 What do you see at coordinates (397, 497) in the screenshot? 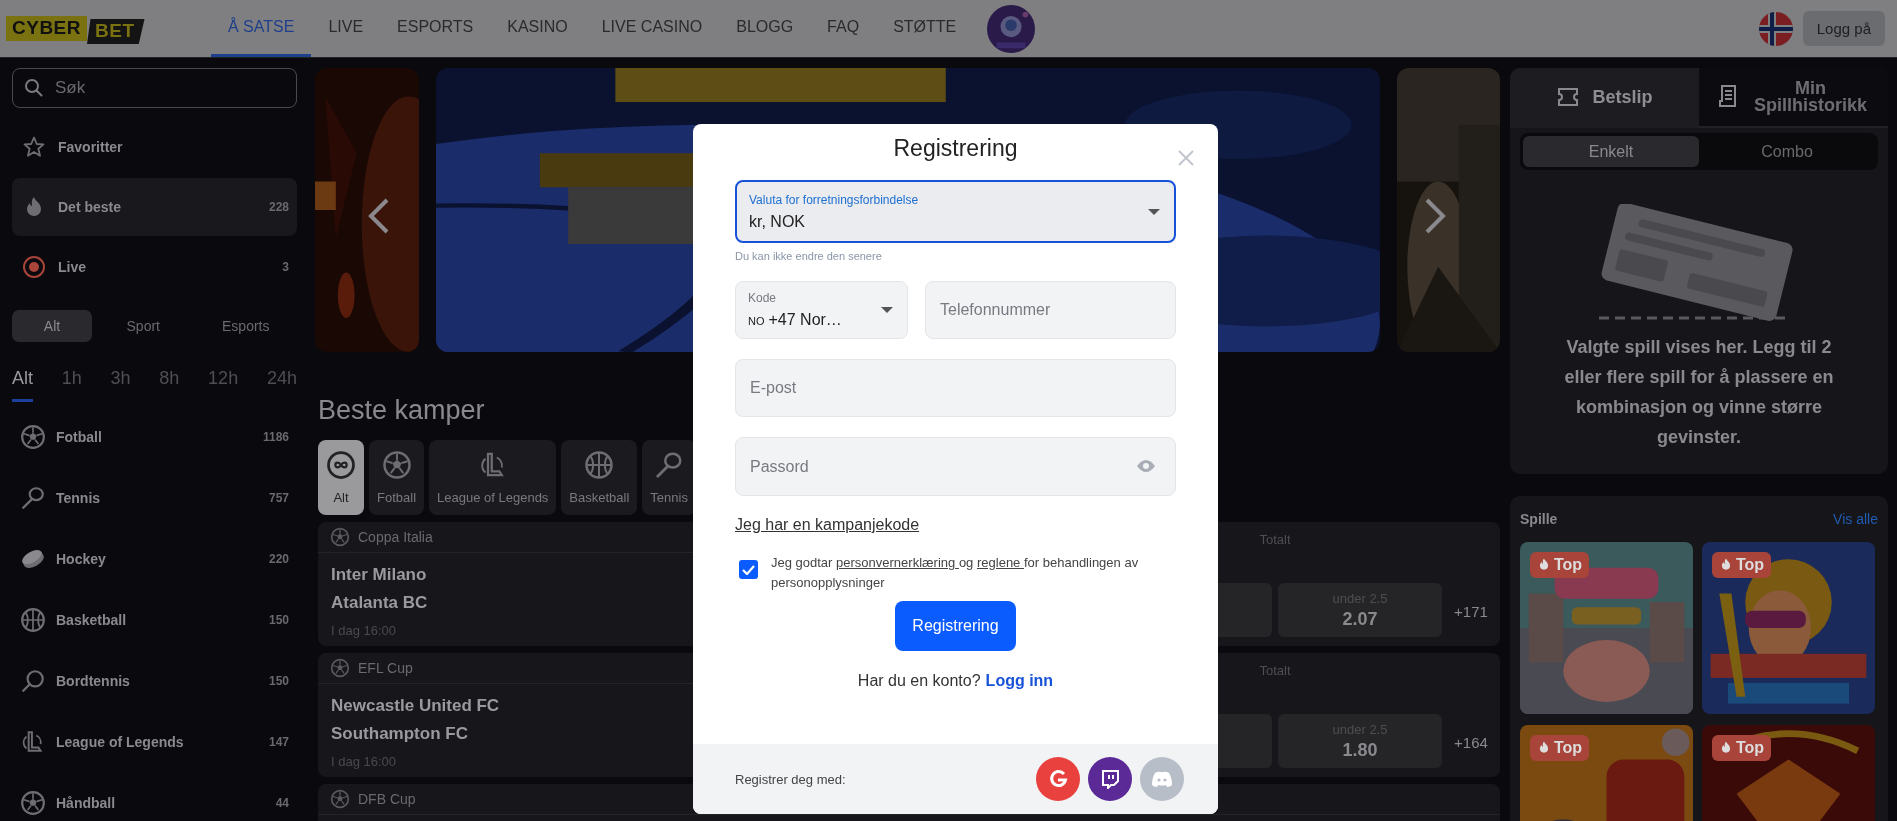
I see `filter-label: Fotball` at bounding box center [397, 497].